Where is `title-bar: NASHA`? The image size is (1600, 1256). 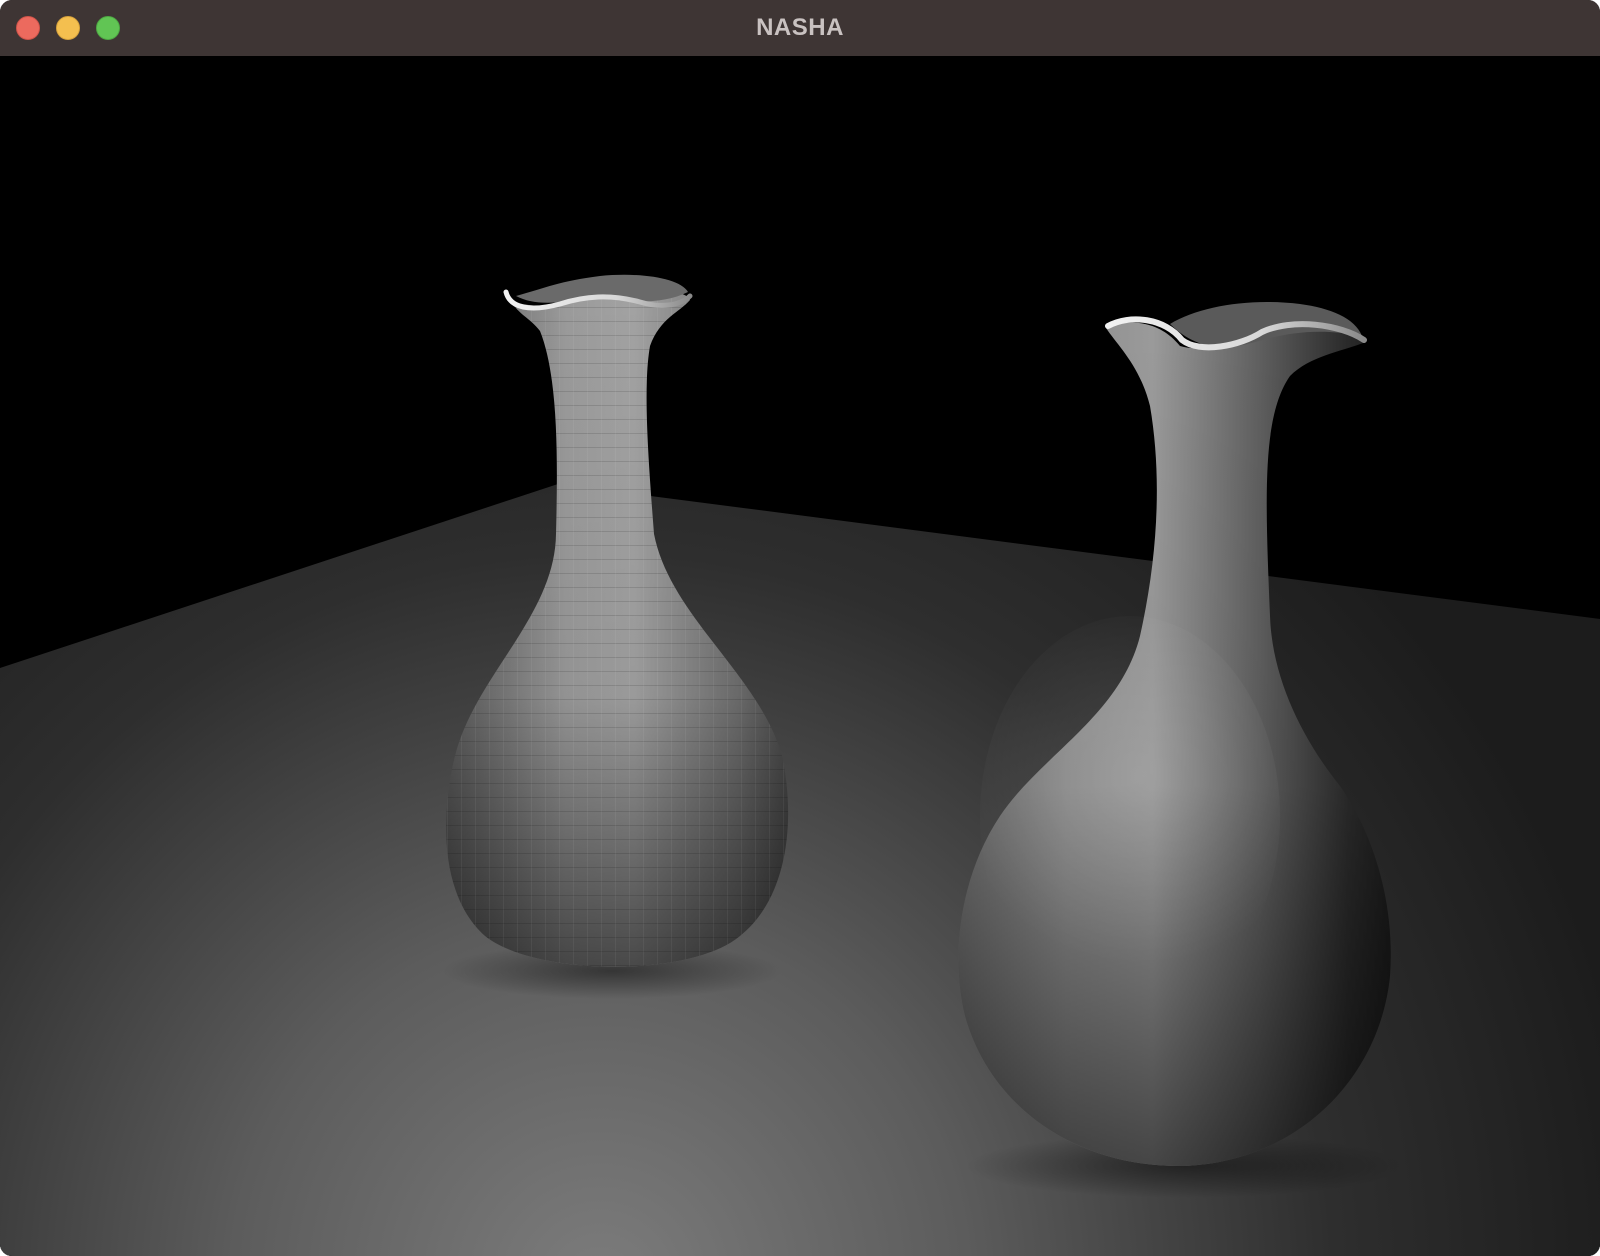 title-bar: NASHA is located at coordinates (800, 28).